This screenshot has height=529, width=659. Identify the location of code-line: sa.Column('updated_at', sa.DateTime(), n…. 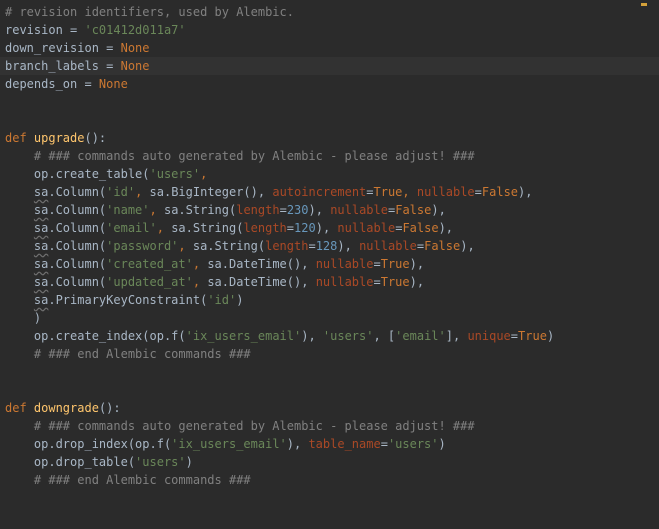
(329, 282).